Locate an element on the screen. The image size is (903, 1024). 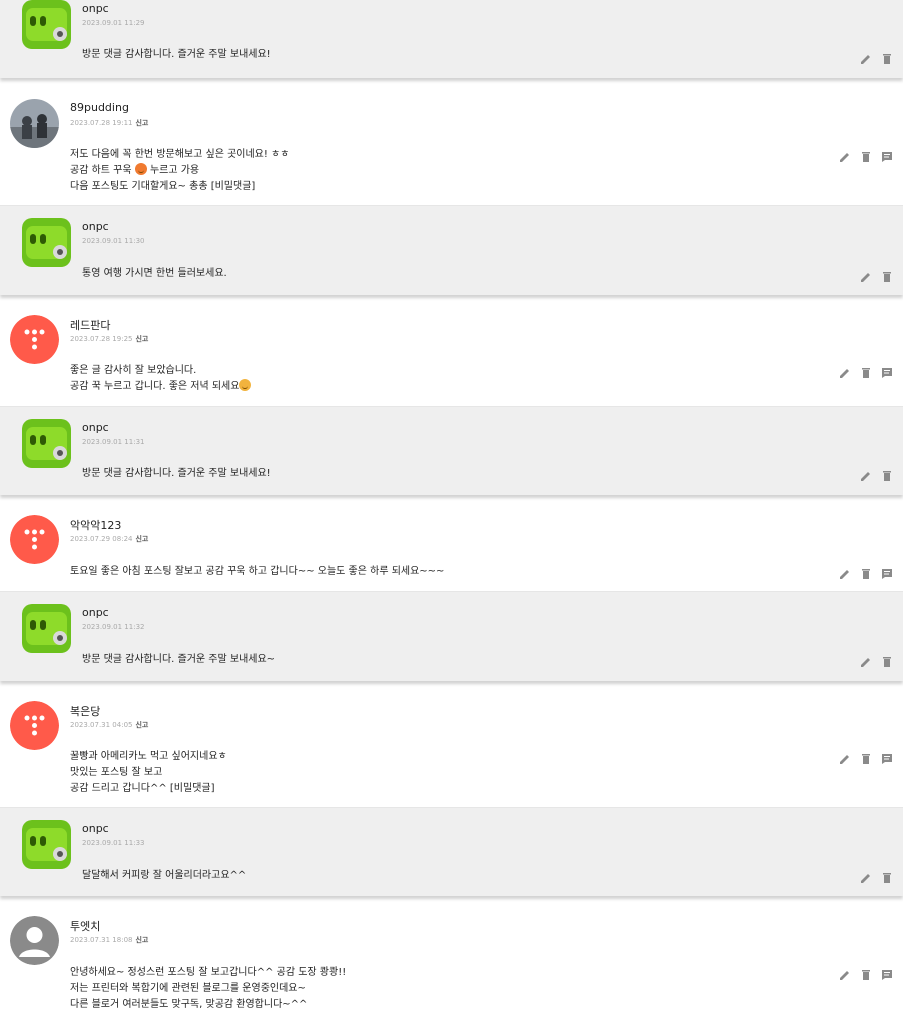
comment-date: 2023.09.01 11:31 is located at coordinates (113, 442).